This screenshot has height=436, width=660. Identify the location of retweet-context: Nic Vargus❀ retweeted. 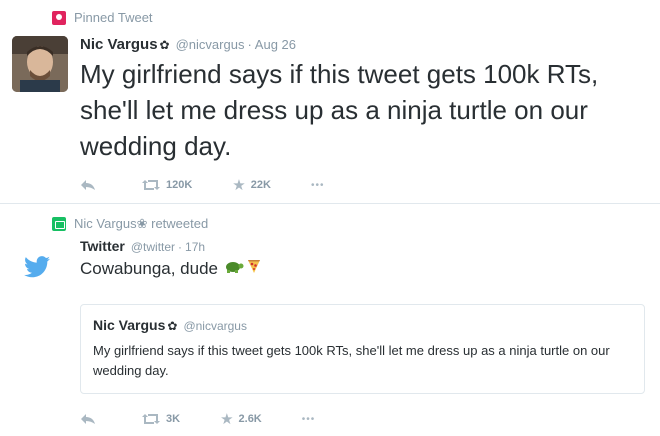
(130, 224).